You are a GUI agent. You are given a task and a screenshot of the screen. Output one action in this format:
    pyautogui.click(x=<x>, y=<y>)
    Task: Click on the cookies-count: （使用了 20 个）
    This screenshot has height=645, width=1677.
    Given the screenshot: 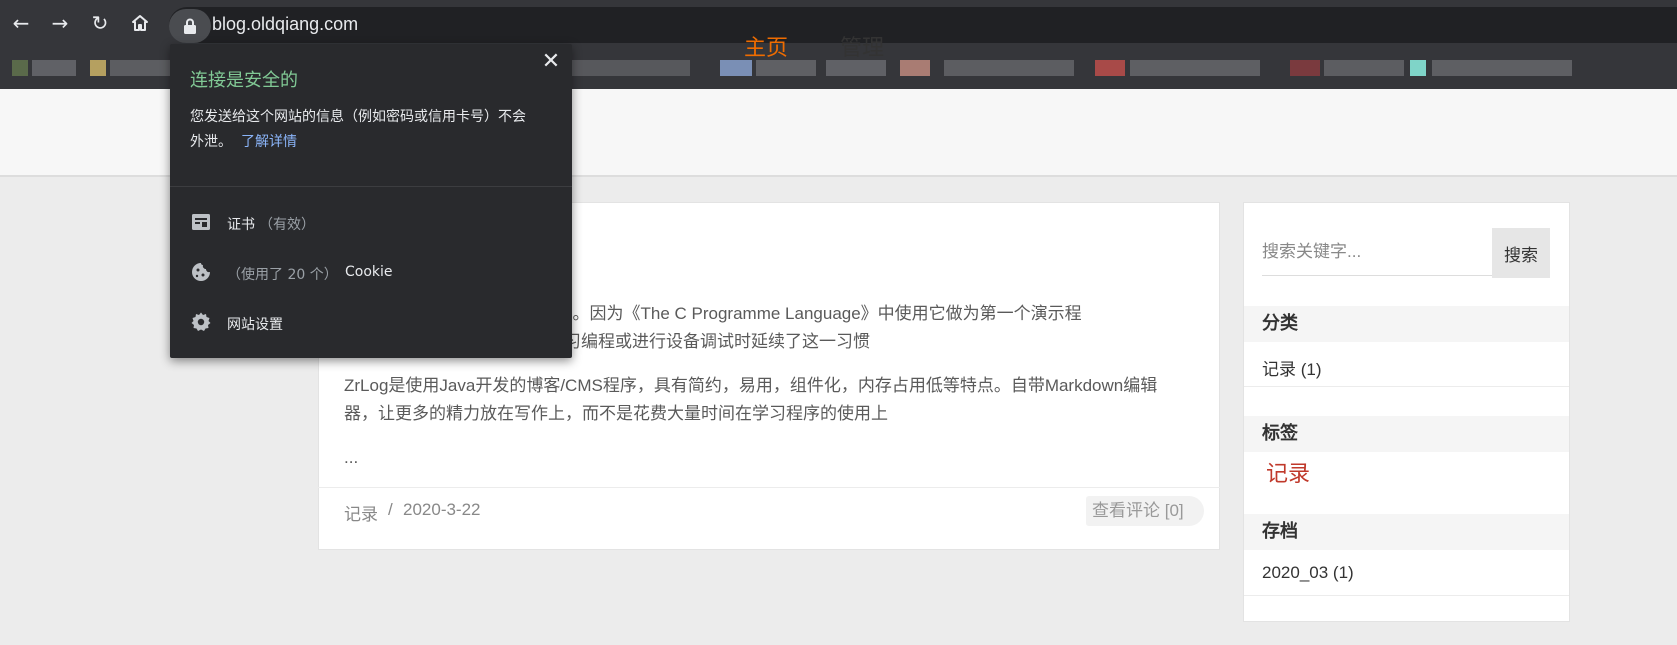 What is the action you would take?
    pyautogui.click(x=282, y=275)
    